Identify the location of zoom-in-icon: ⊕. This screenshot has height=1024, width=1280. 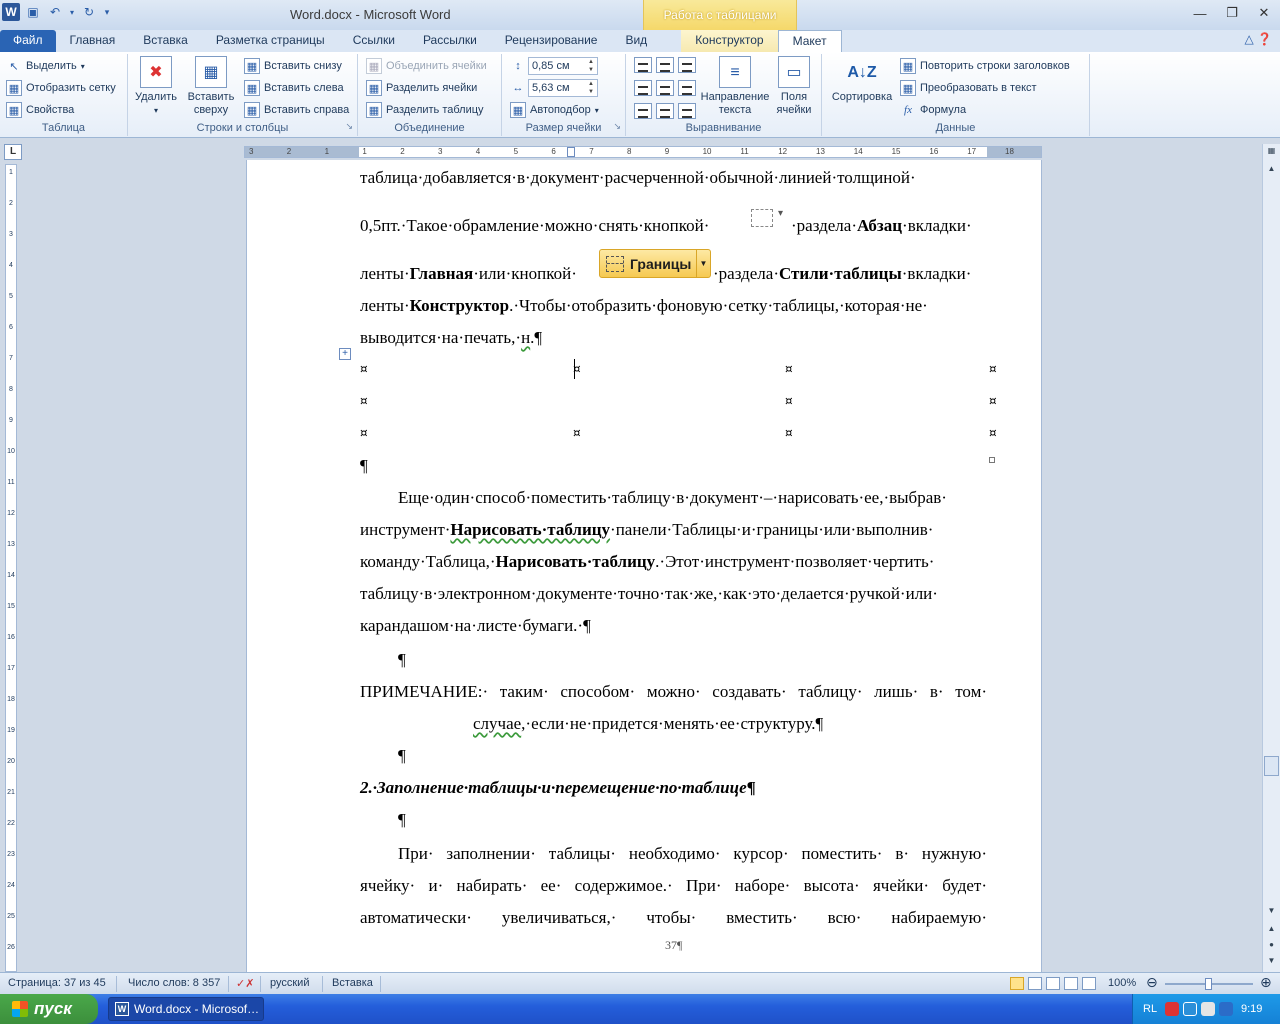
(1266, 982).